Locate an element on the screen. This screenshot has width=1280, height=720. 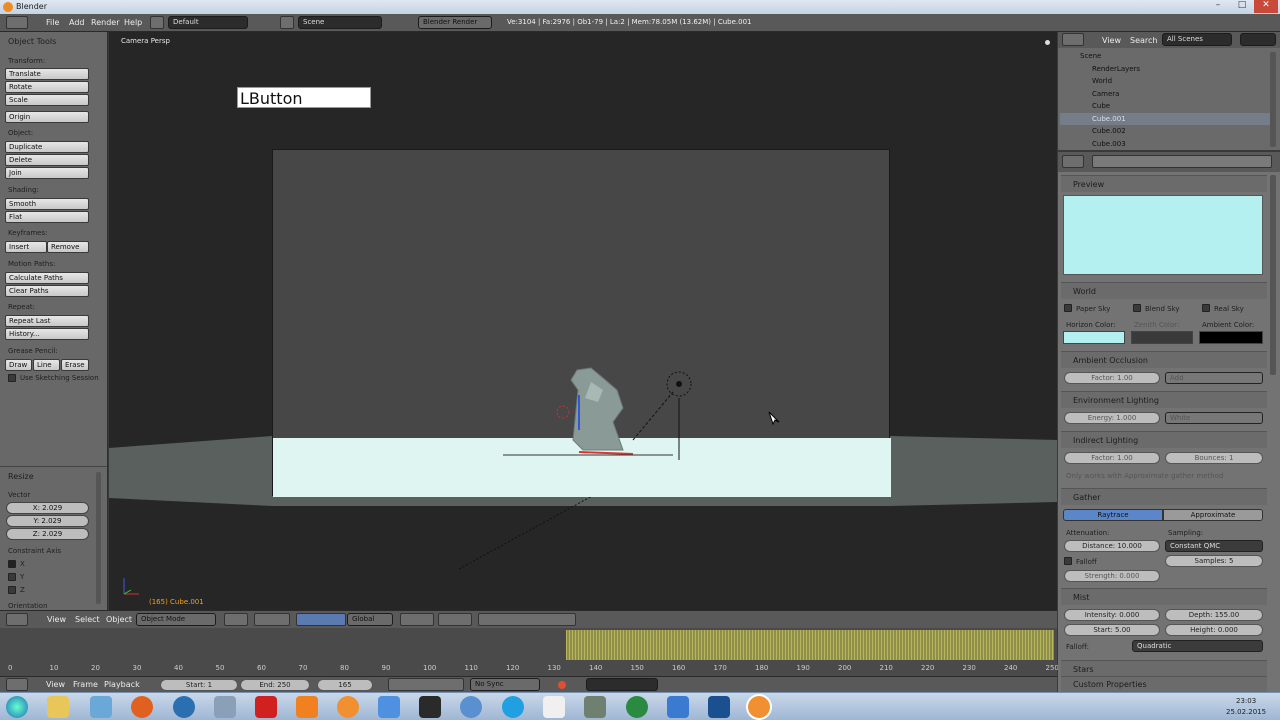
start-orb-icon is located at coordinates (17, 707).